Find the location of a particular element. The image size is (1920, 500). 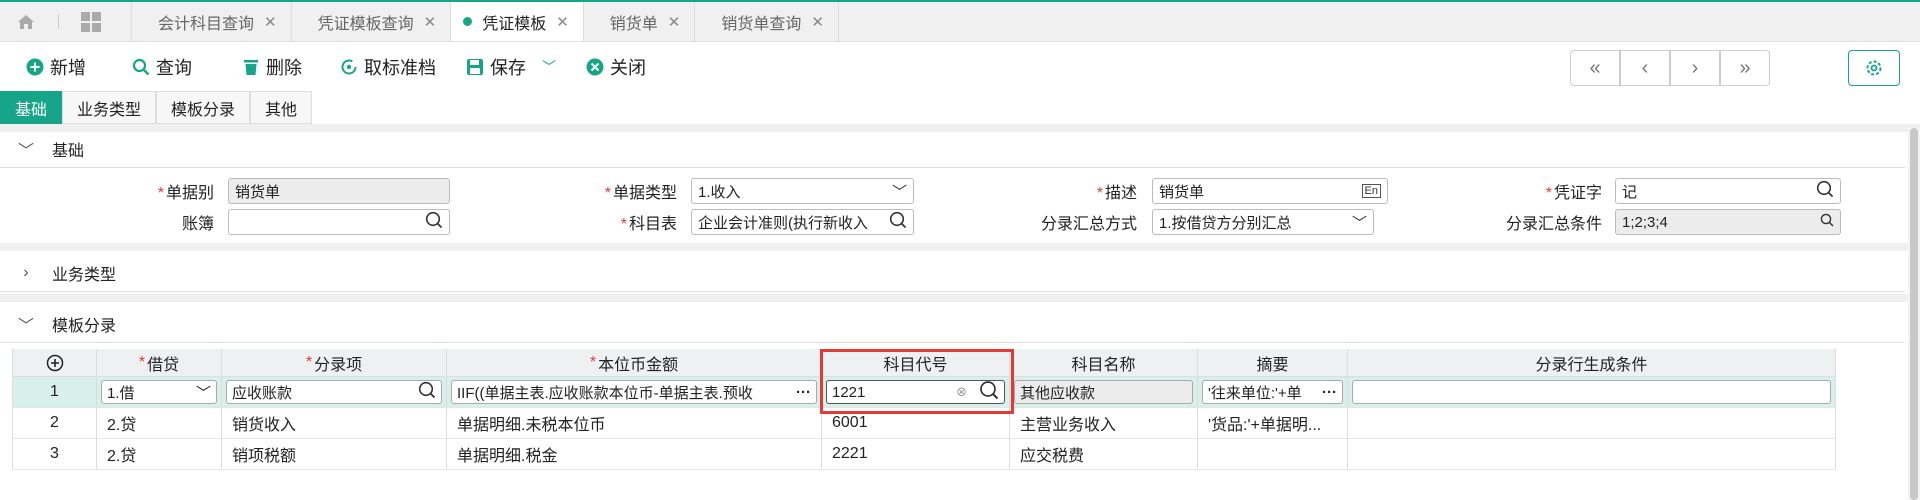

item-cell: 销货收入 is located at coordinates (334, 423).